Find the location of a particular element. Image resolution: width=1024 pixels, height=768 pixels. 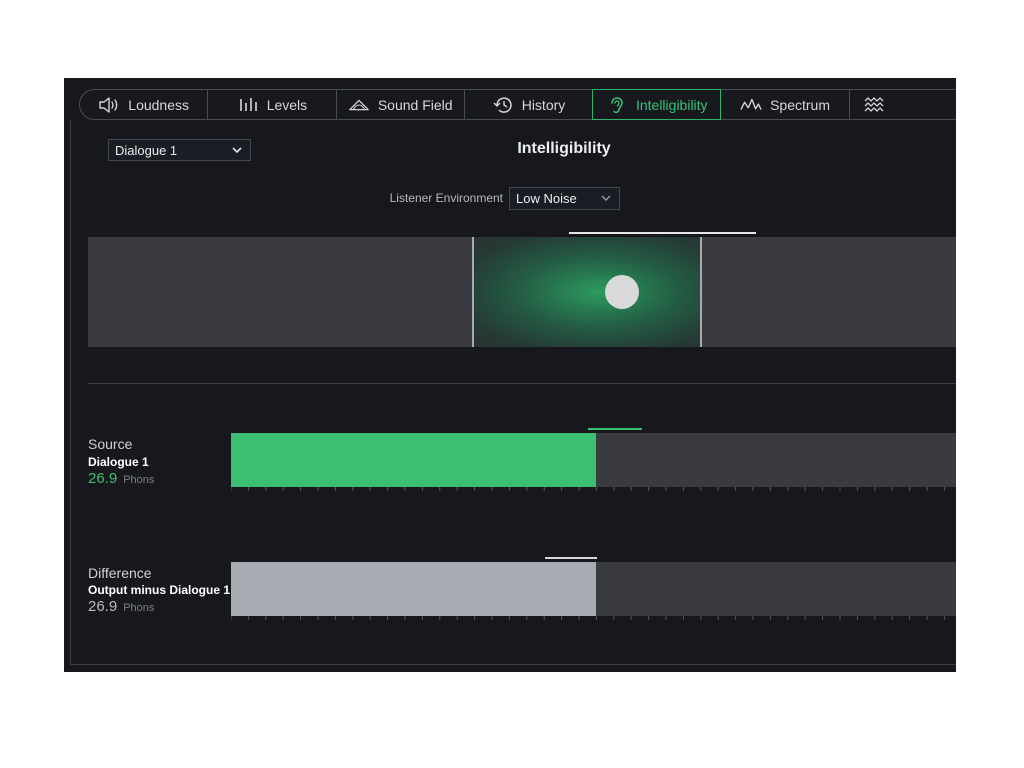

source-meter-label: Source is located at coordinates (110, 444).